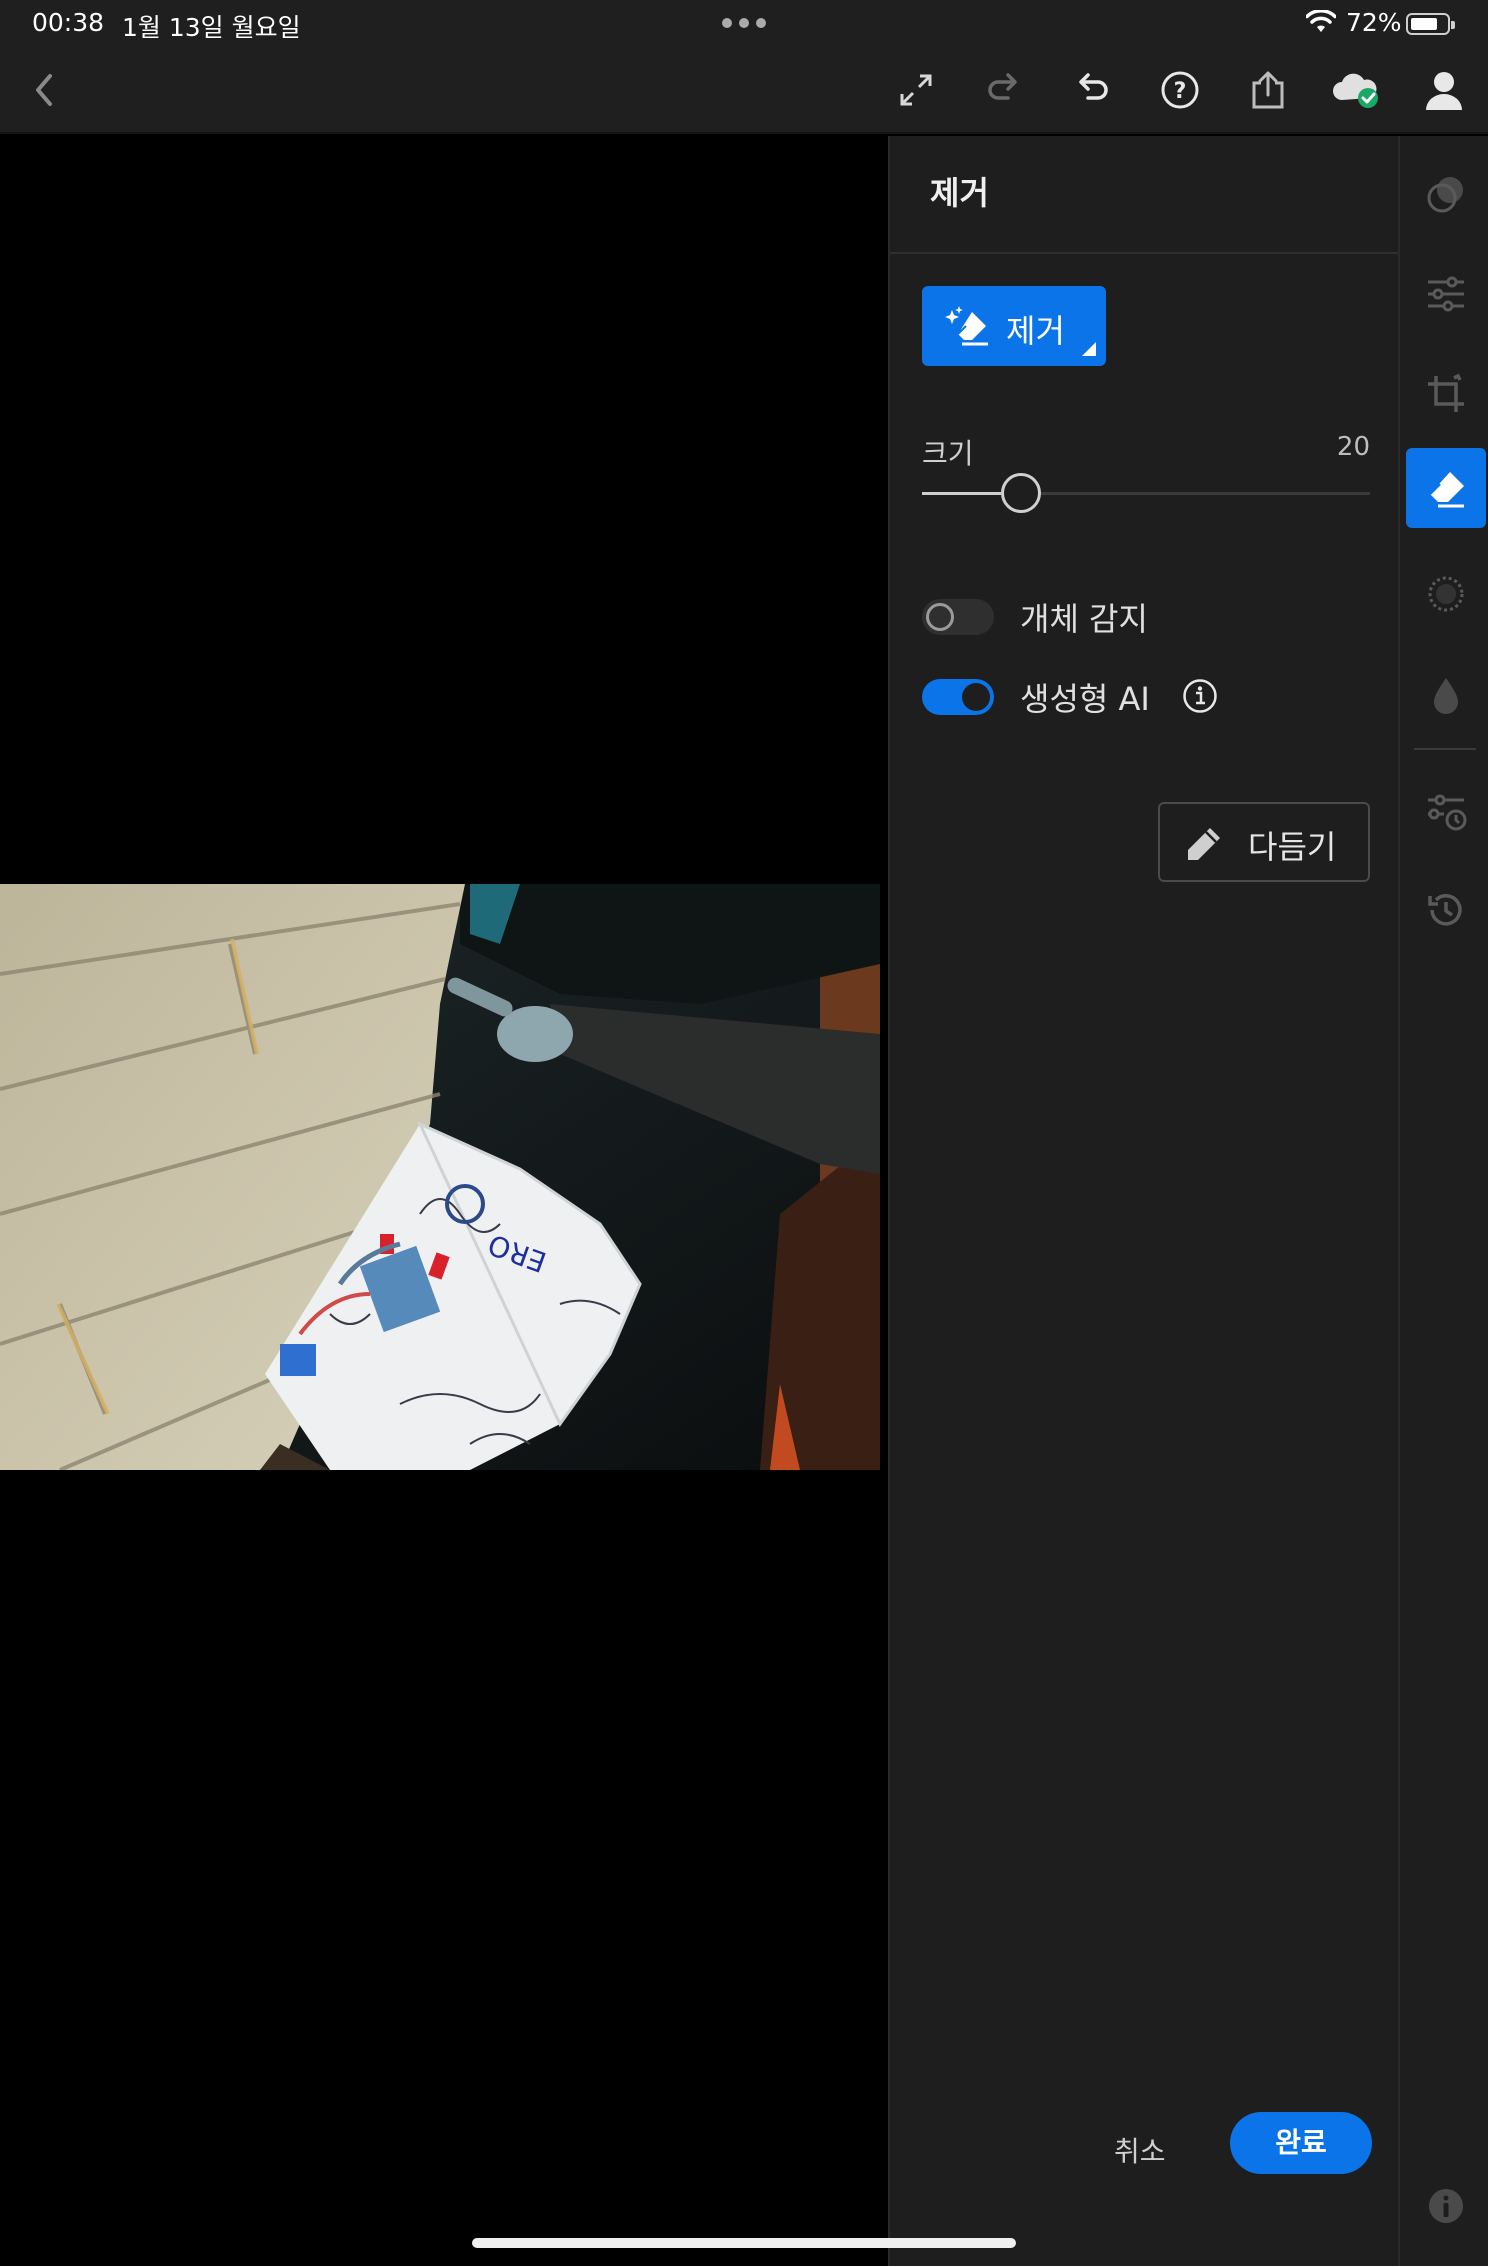 The width and height of the screenshot is (1488, 2266). I want to click on generative-ai-toggle, so click(958, 697).